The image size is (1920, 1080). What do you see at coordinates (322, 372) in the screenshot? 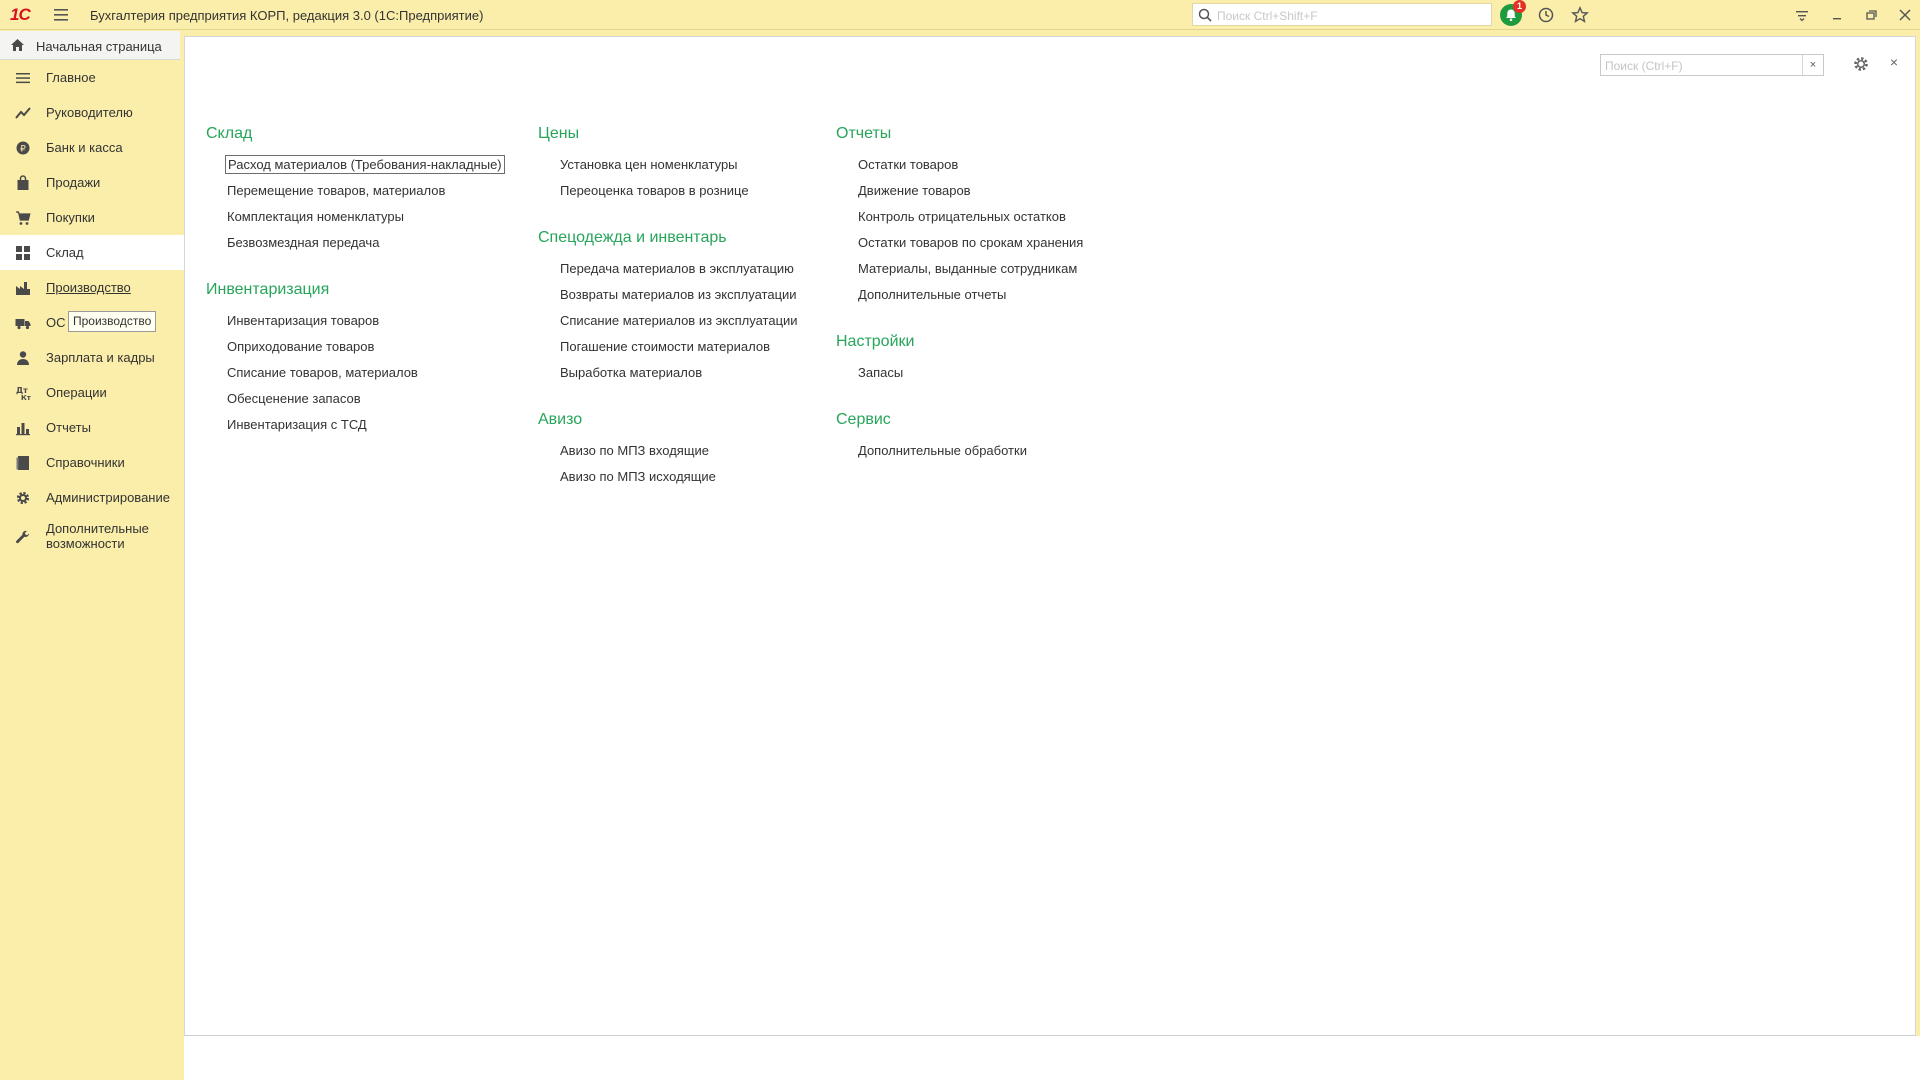
I see `link-goods-writeoff: Списание товаров, материалов` at bounding box center [322, 372].